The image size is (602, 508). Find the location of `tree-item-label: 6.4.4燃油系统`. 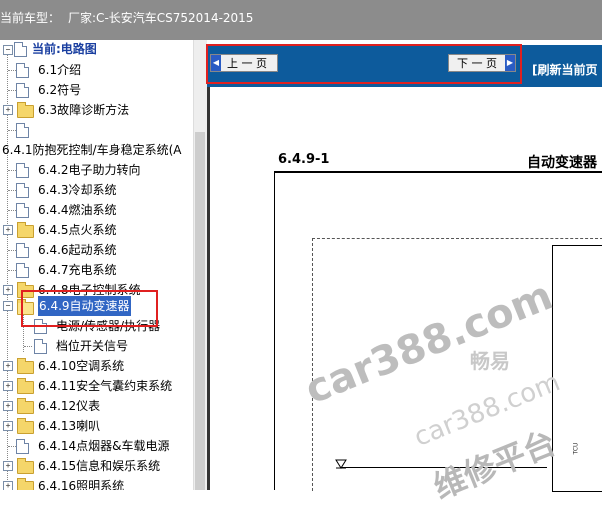

tree-item-label: 6.4.4燃油系统 is located at coordinates (77, 210).